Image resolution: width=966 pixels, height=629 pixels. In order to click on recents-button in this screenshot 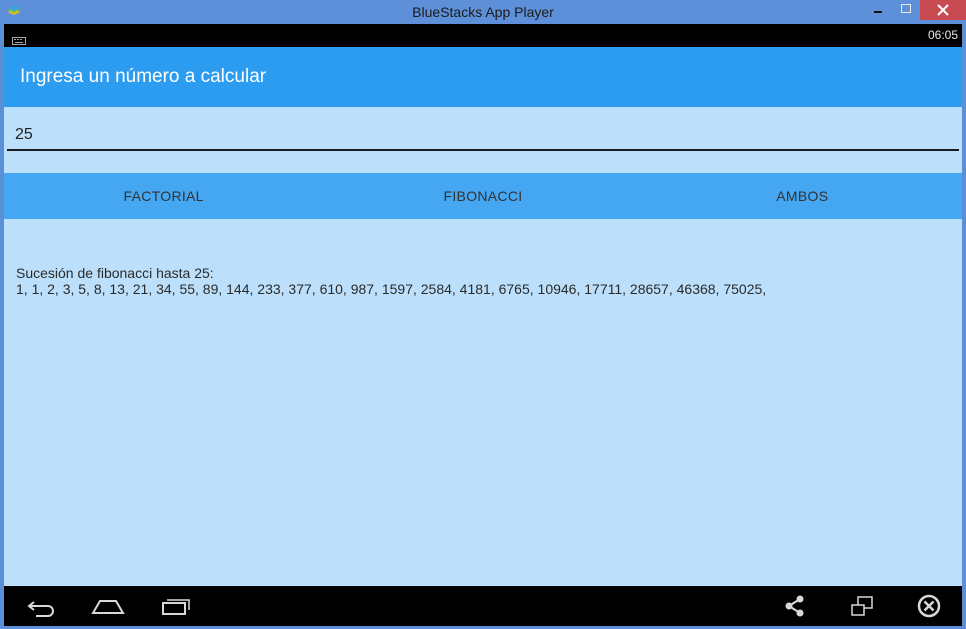, I will do `click(175, 606)`.